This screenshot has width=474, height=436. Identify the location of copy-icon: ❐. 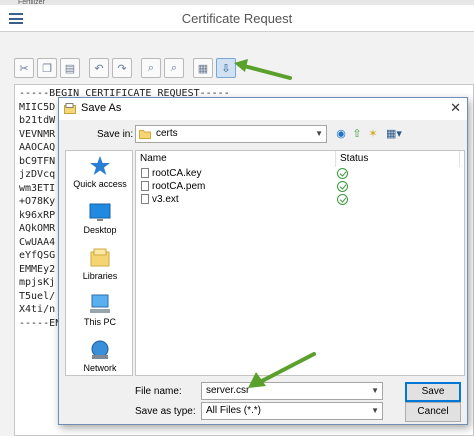
(47, 68).